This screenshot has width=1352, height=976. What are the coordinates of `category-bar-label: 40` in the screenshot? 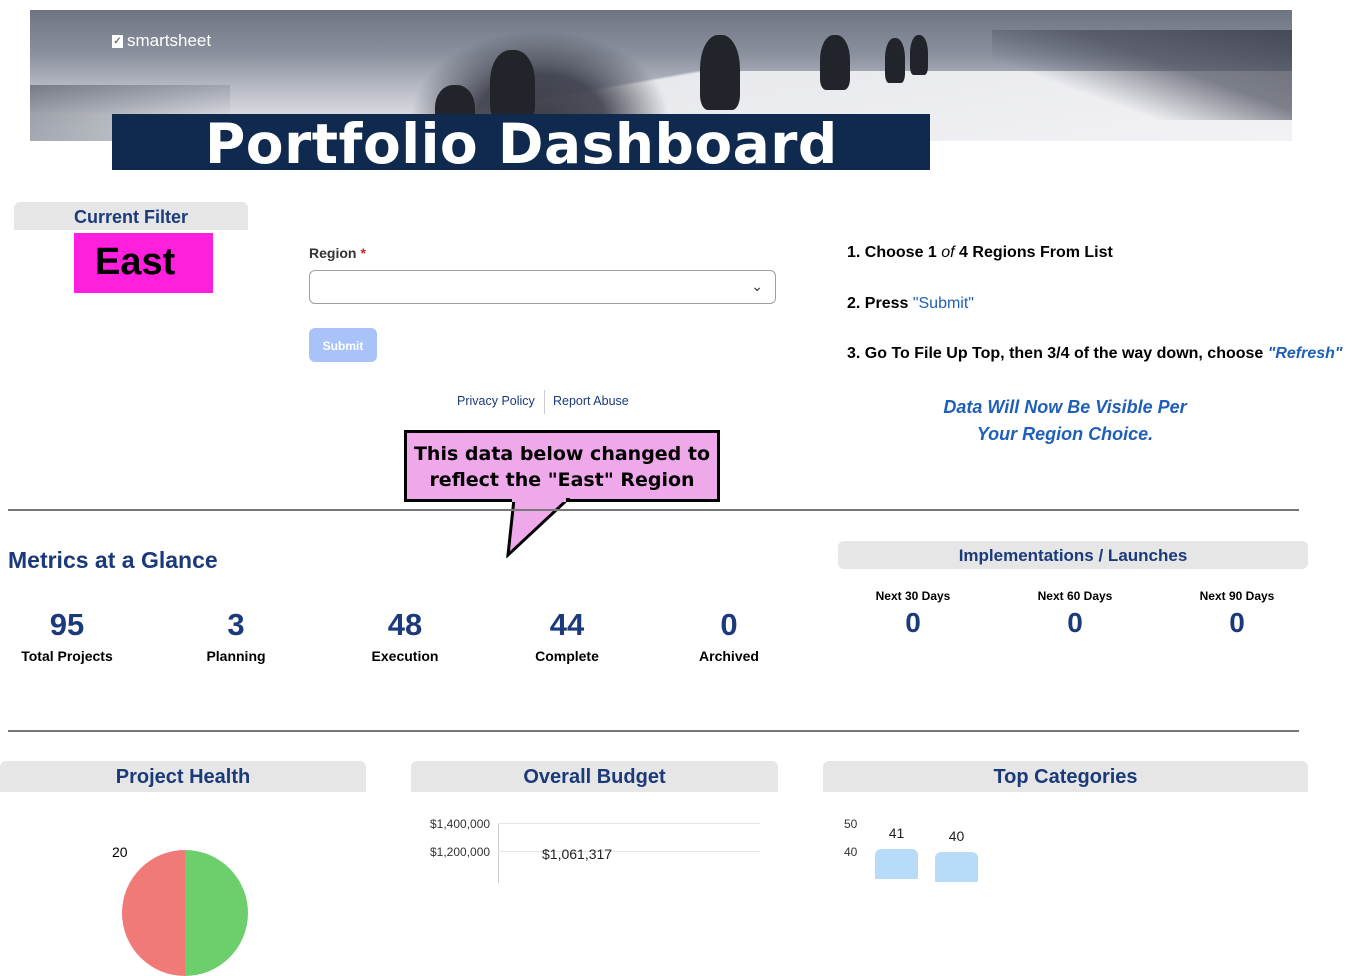 It's located at (956, 836).